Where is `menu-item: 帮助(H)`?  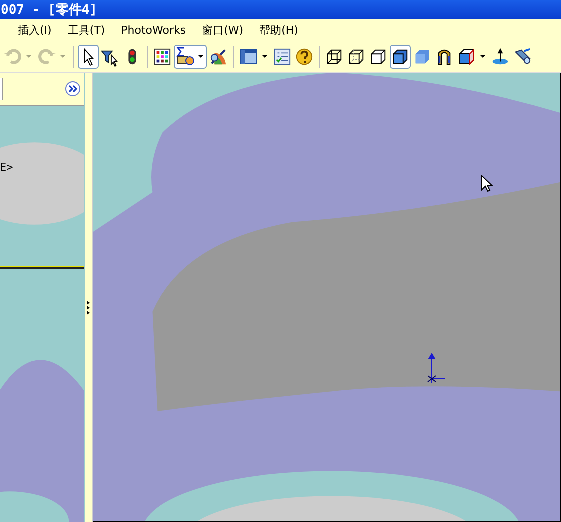
menu-item: 帮助(H) is located at coordinates (279, 30).